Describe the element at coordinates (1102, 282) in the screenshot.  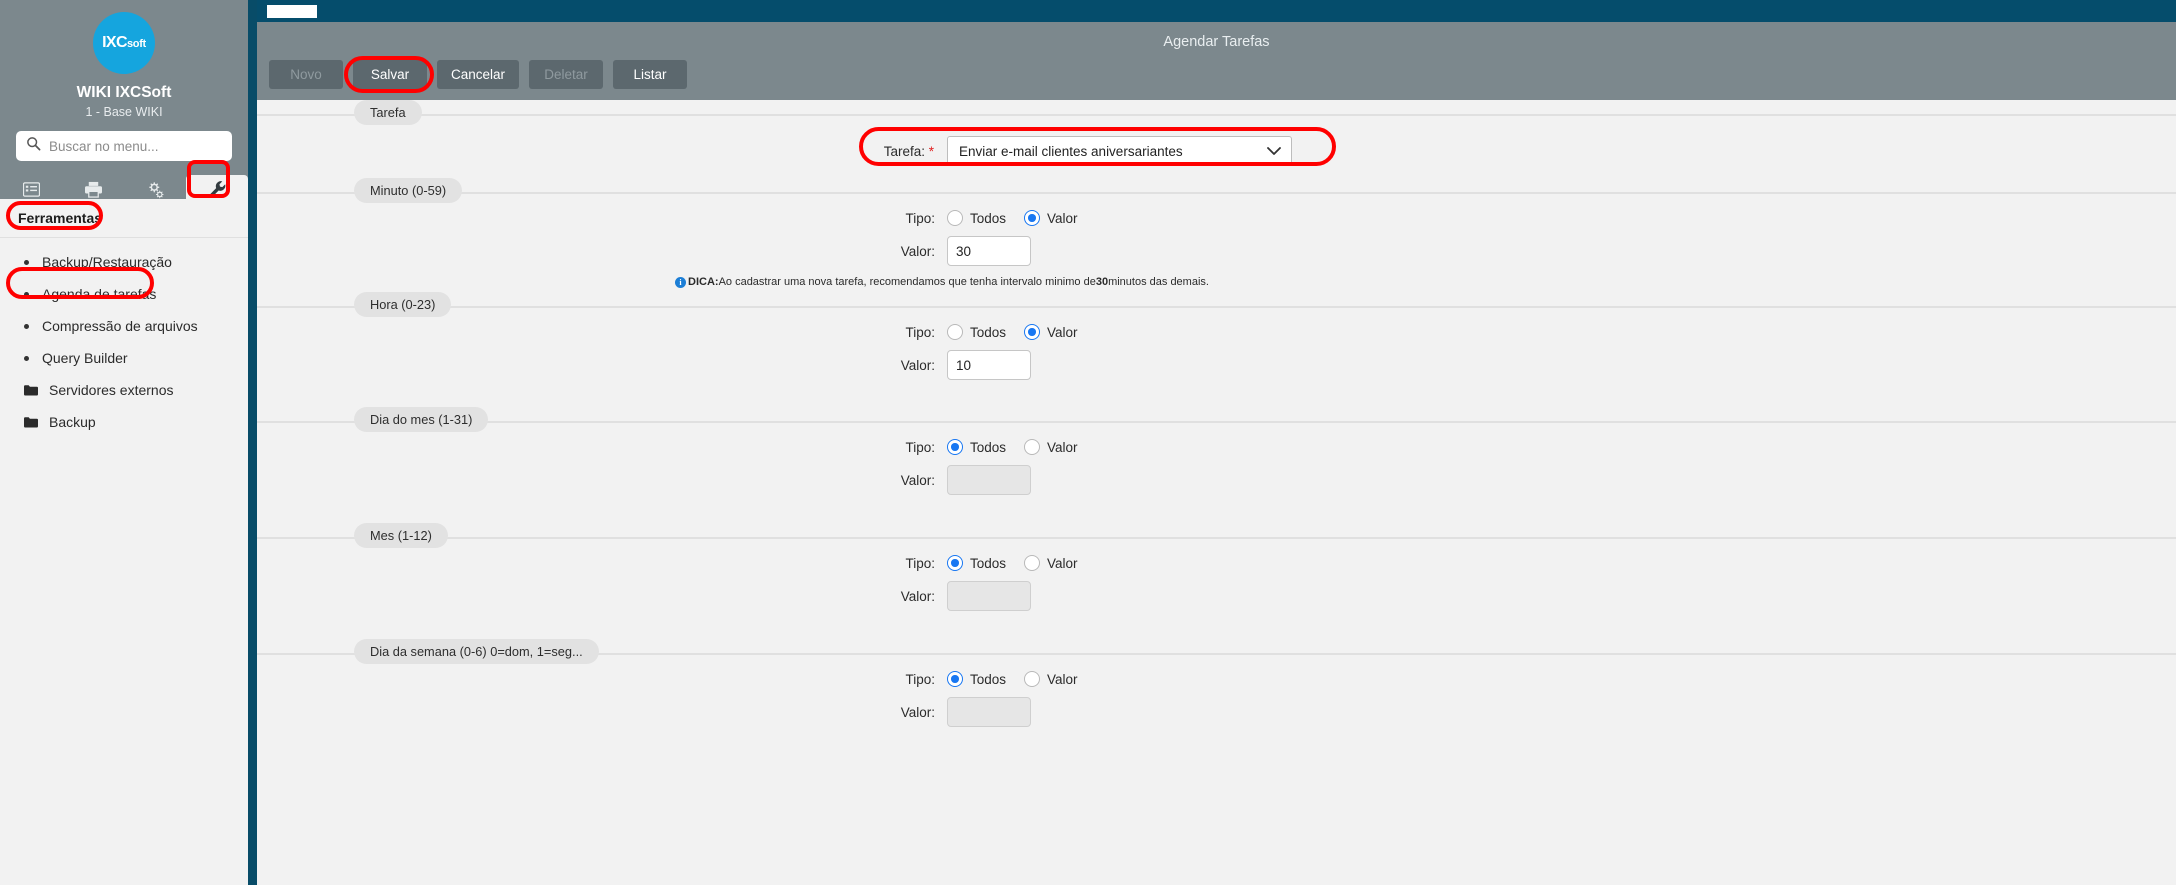
I see `dica-bold-value: 30` at that location.